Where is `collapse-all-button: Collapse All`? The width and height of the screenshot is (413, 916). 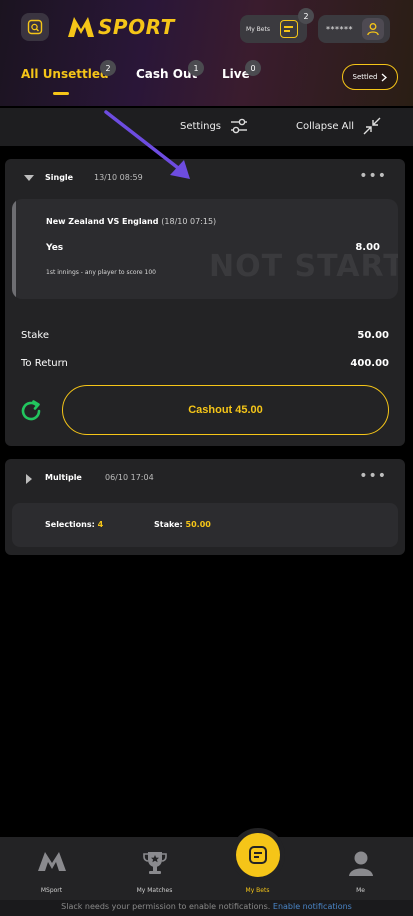
collapse-all-button: Collapse All is located at coordinates (339, 126).